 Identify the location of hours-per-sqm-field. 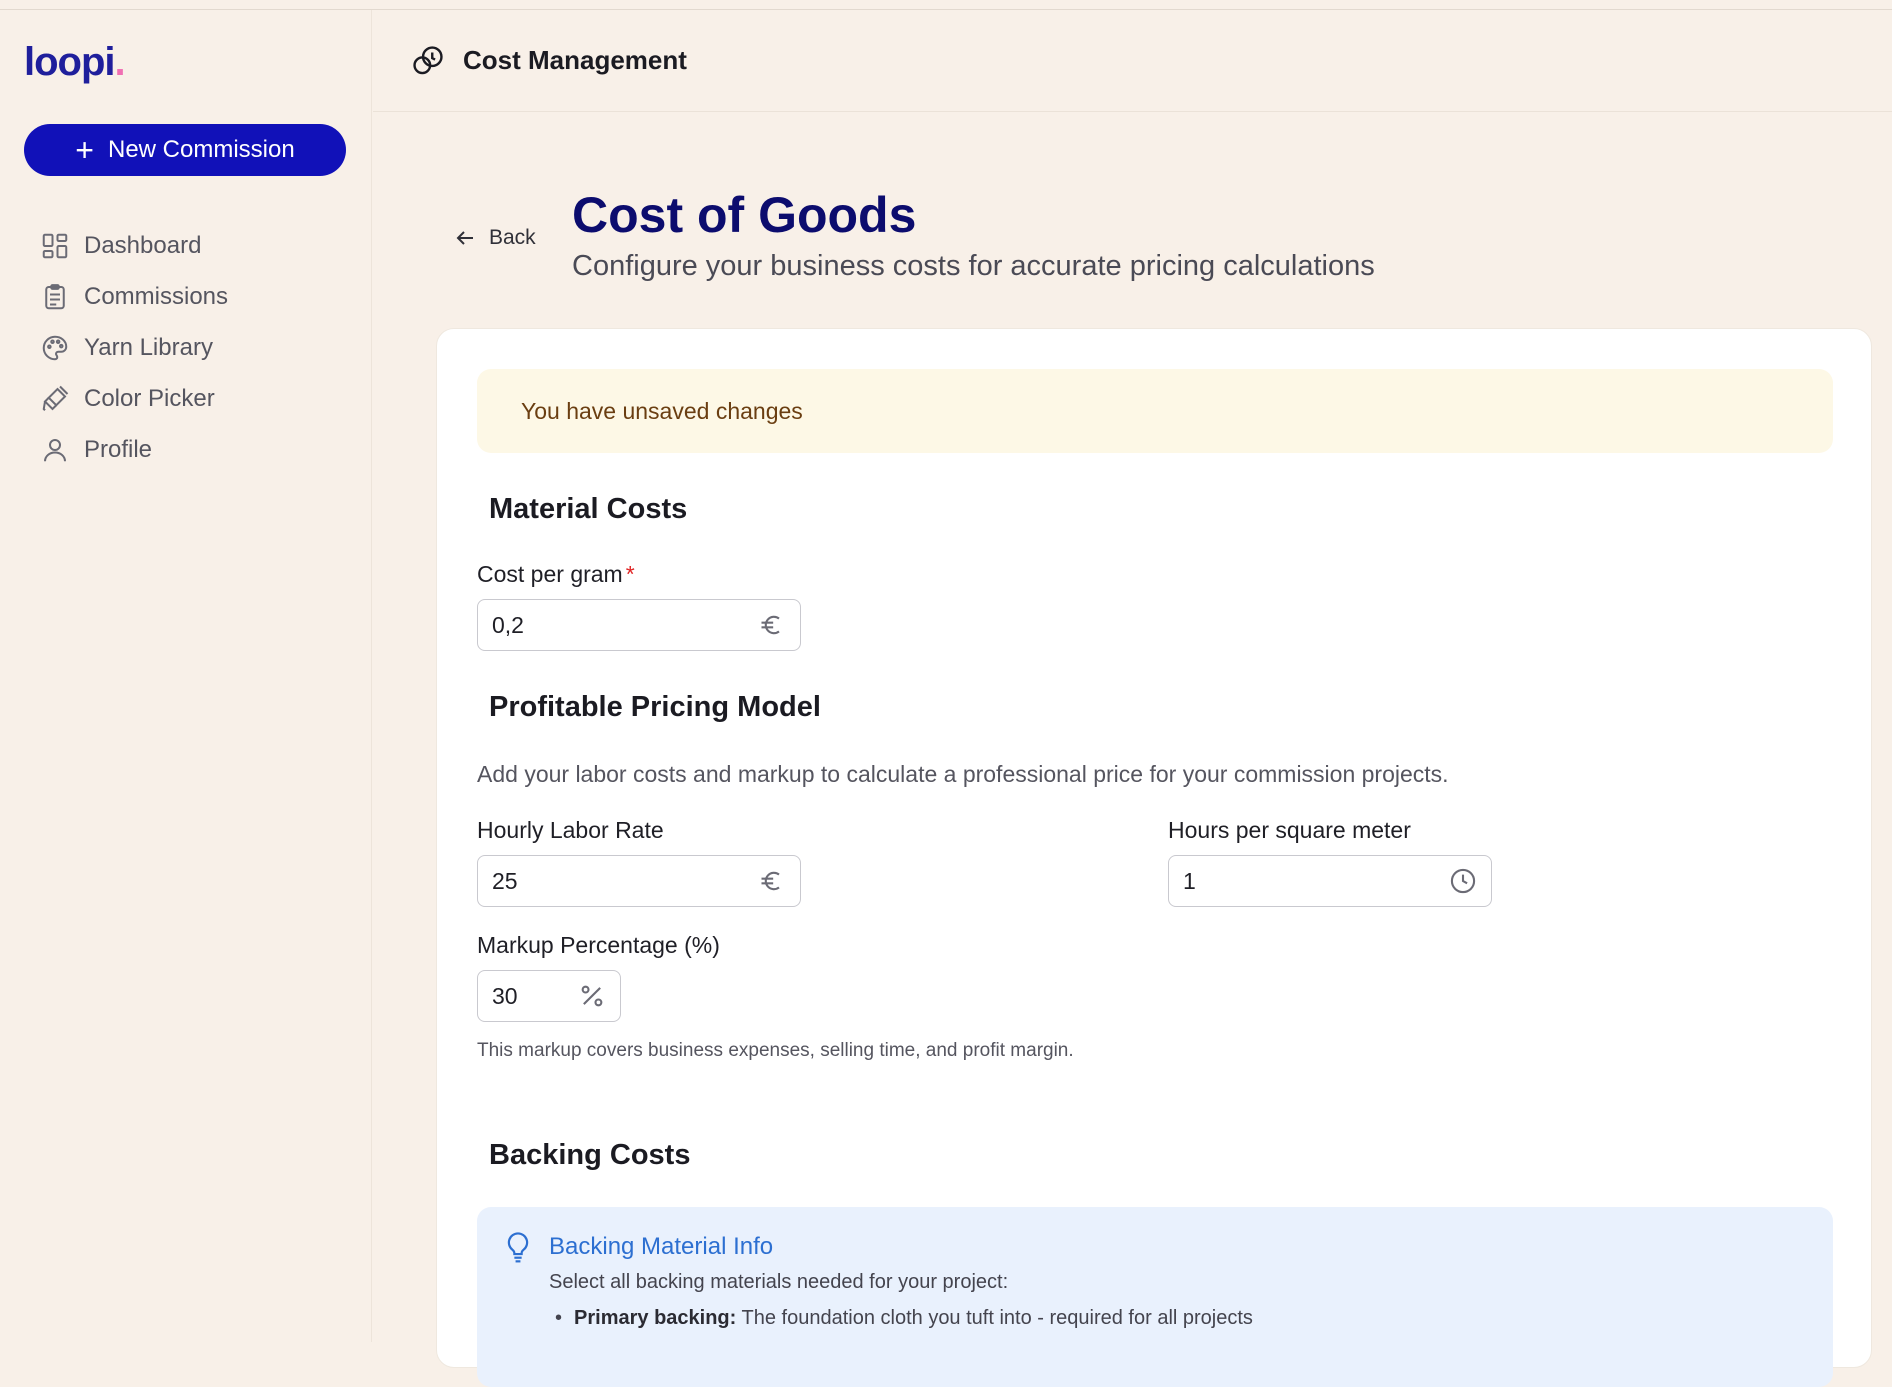
(1330, 881).